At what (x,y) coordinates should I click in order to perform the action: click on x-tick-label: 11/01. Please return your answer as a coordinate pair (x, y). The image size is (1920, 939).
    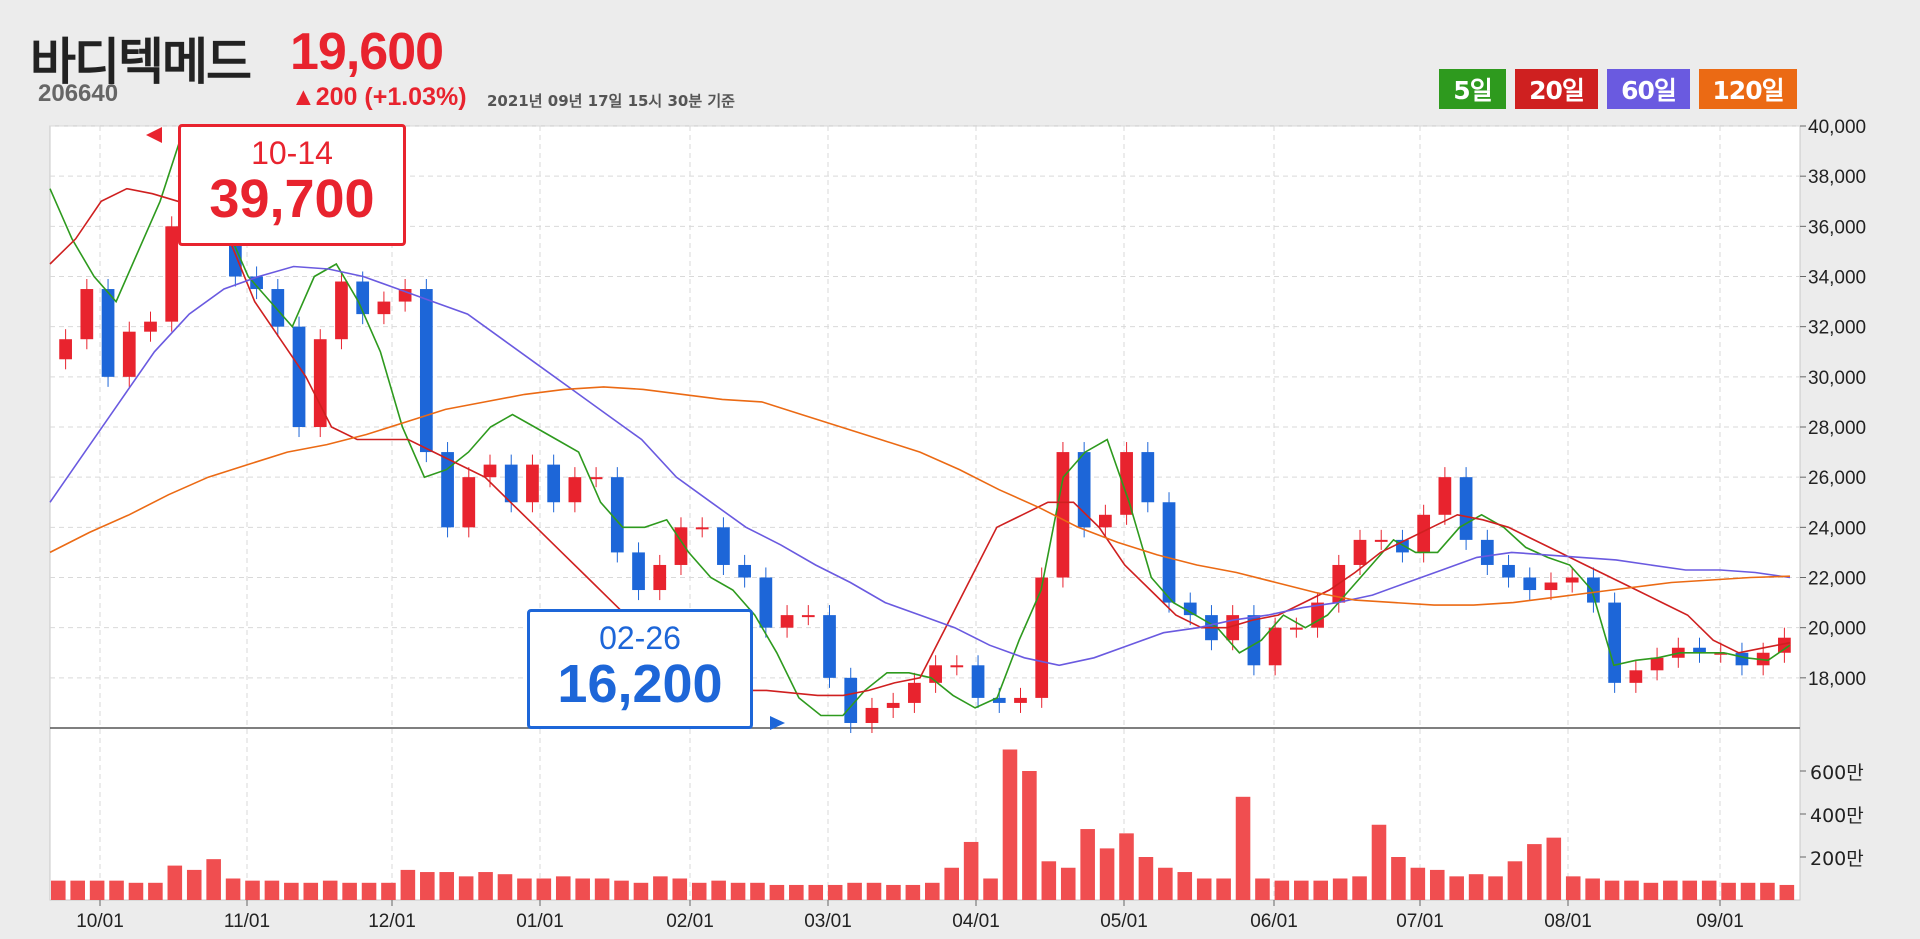
    Looking at the image, I should click on (247, 921).